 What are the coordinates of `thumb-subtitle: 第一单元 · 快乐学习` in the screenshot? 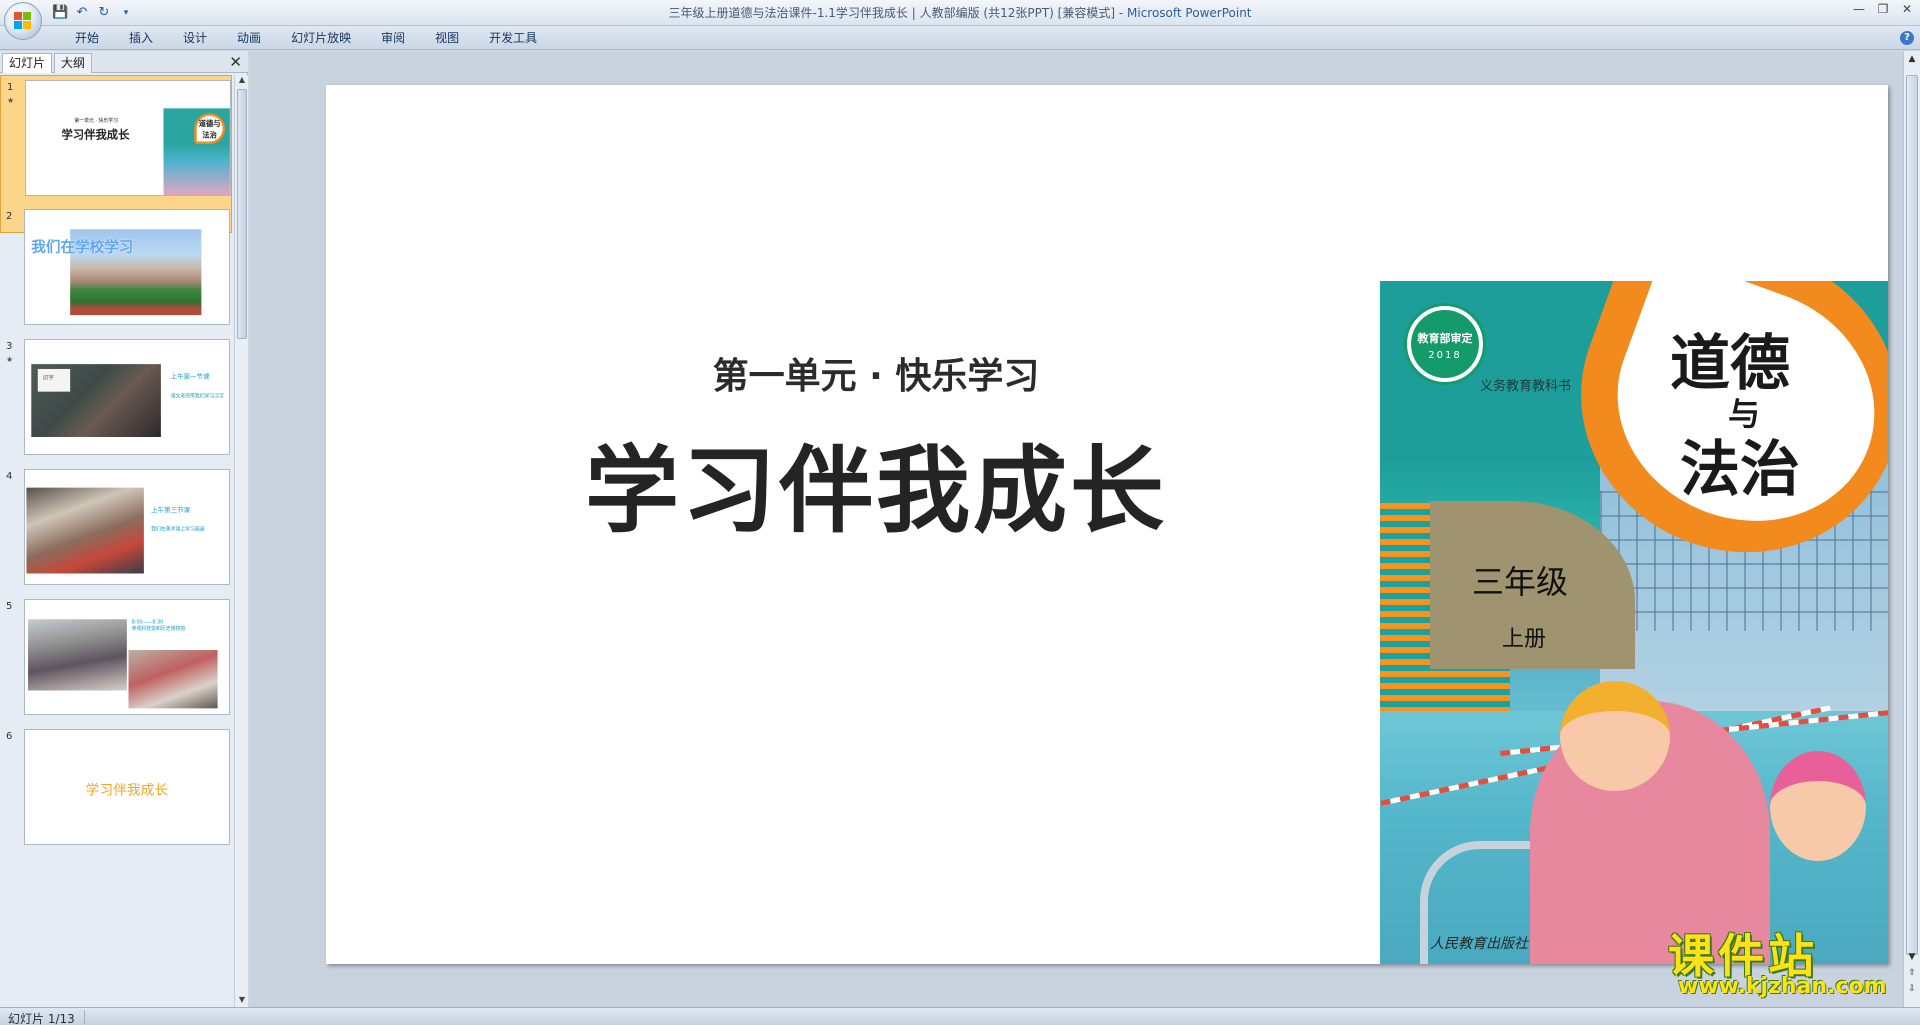 It's located at (96, 121).